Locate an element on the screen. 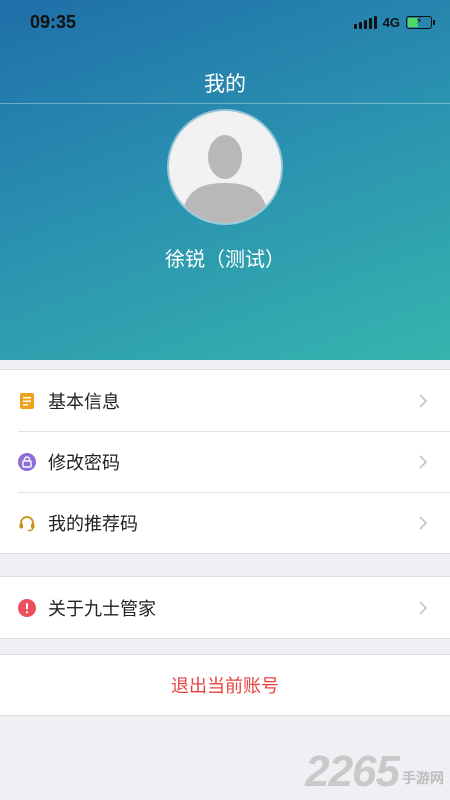 This screenshot has width=450, height=800. avatar is located at coordinates (225, 167).